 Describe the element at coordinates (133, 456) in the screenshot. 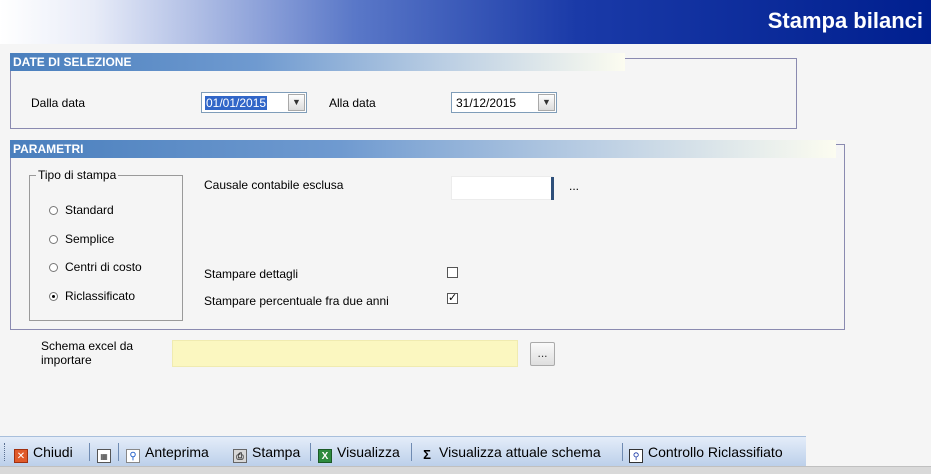

I see `preview-icon: ⚲` at that location.